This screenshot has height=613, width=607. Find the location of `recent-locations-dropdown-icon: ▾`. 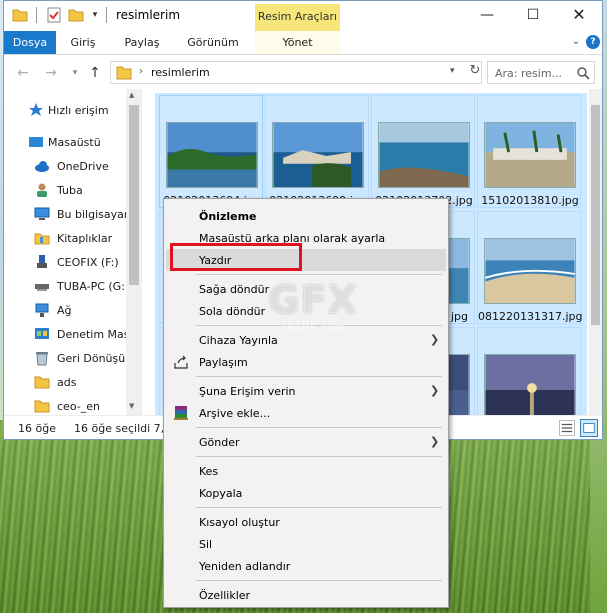

recent-locations-dropdown-icon: ▾ is located at coordinates (75, 73).